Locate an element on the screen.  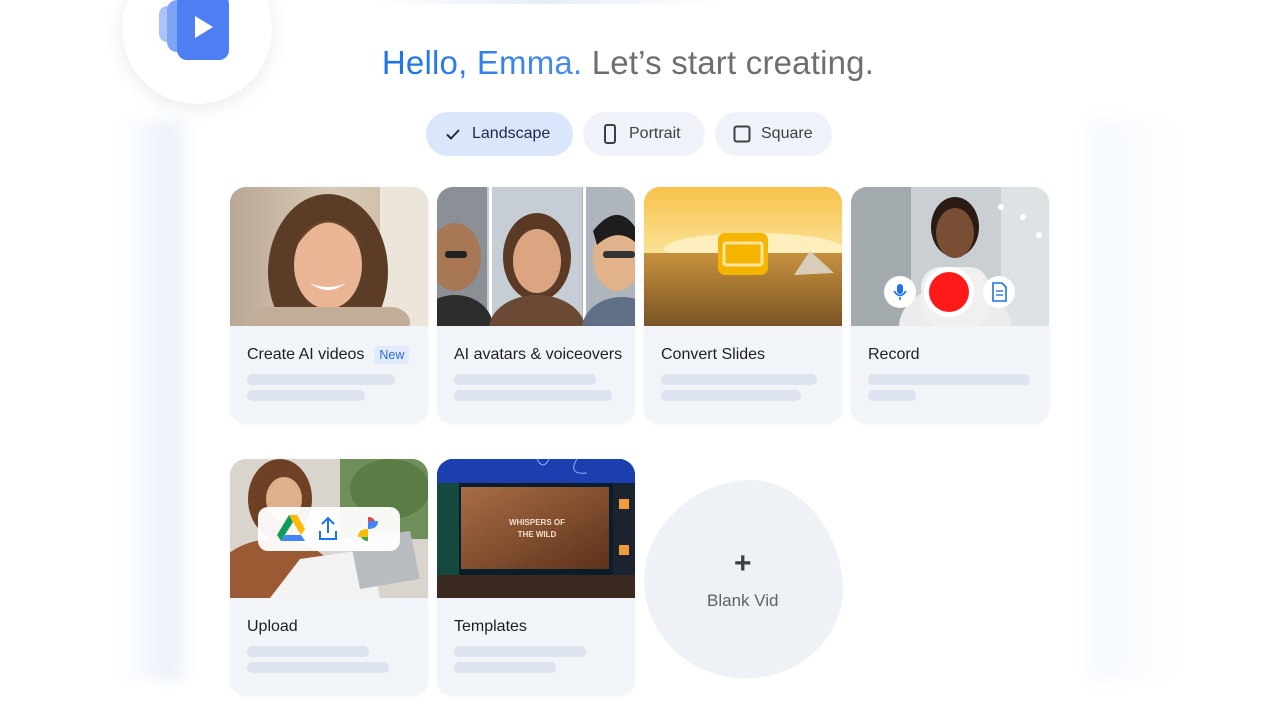
chip-square: Square is located at coordinates (773, 134).